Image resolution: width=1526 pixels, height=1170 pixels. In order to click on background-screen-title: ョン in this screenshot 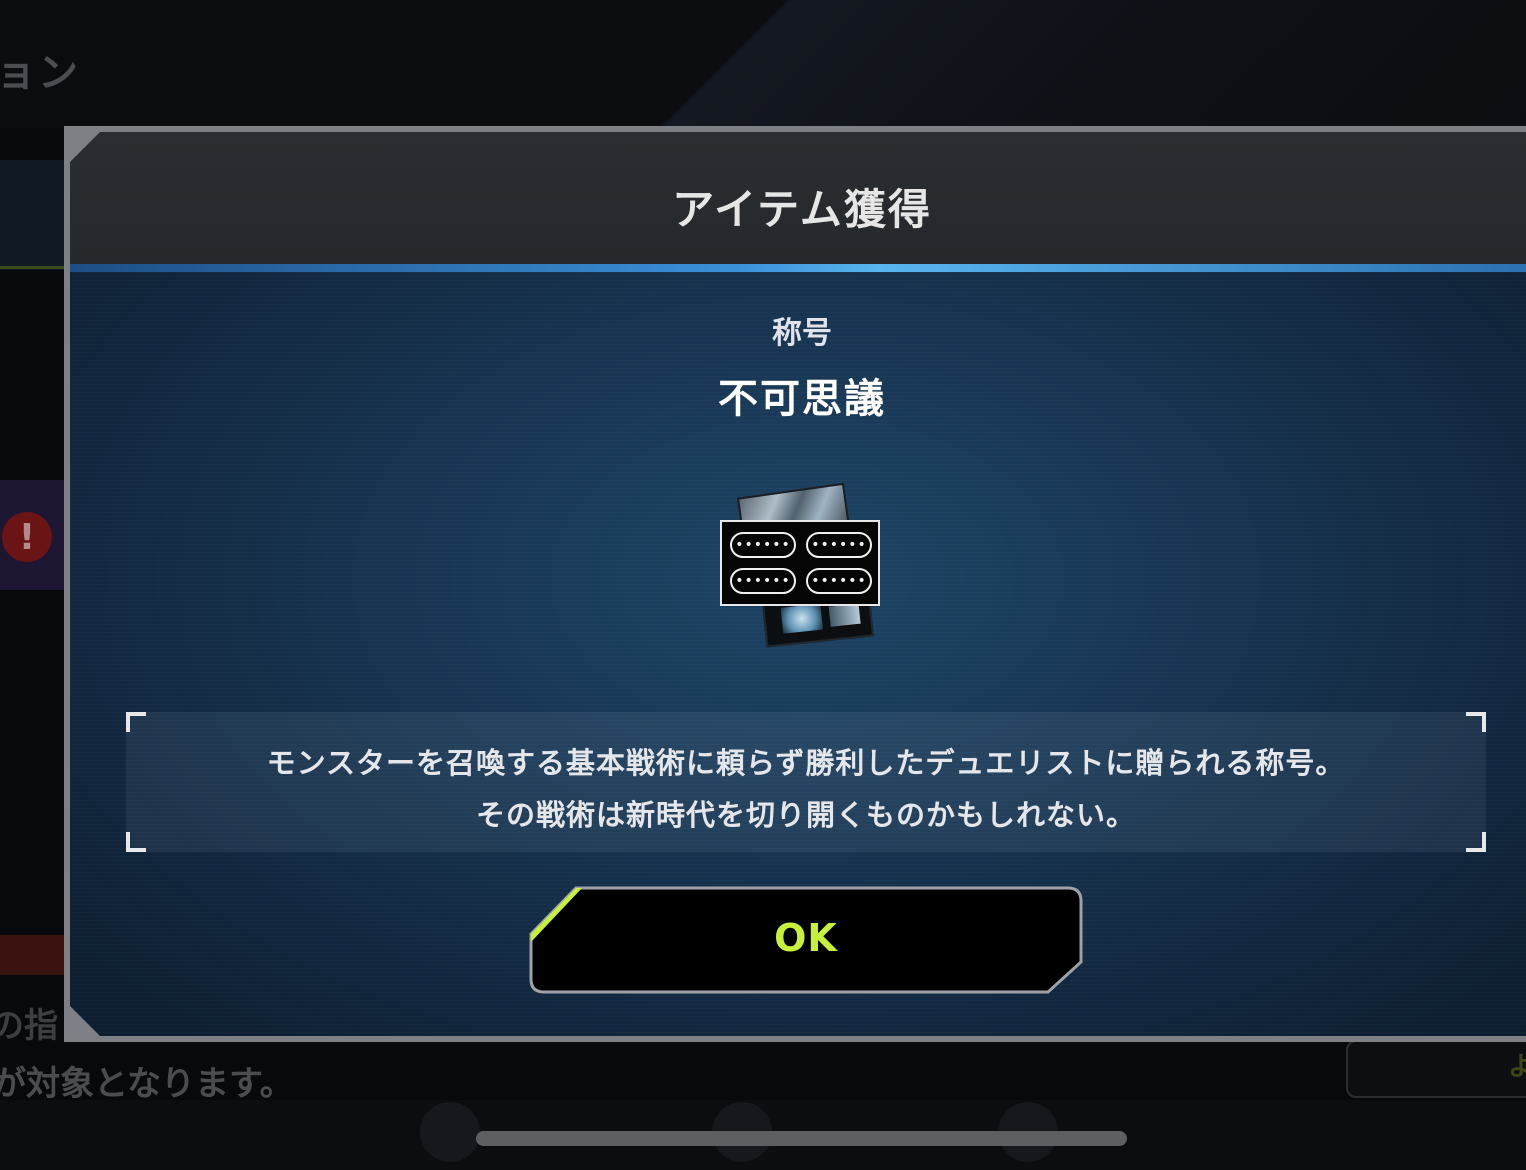, I will do `click(40, 73)`.